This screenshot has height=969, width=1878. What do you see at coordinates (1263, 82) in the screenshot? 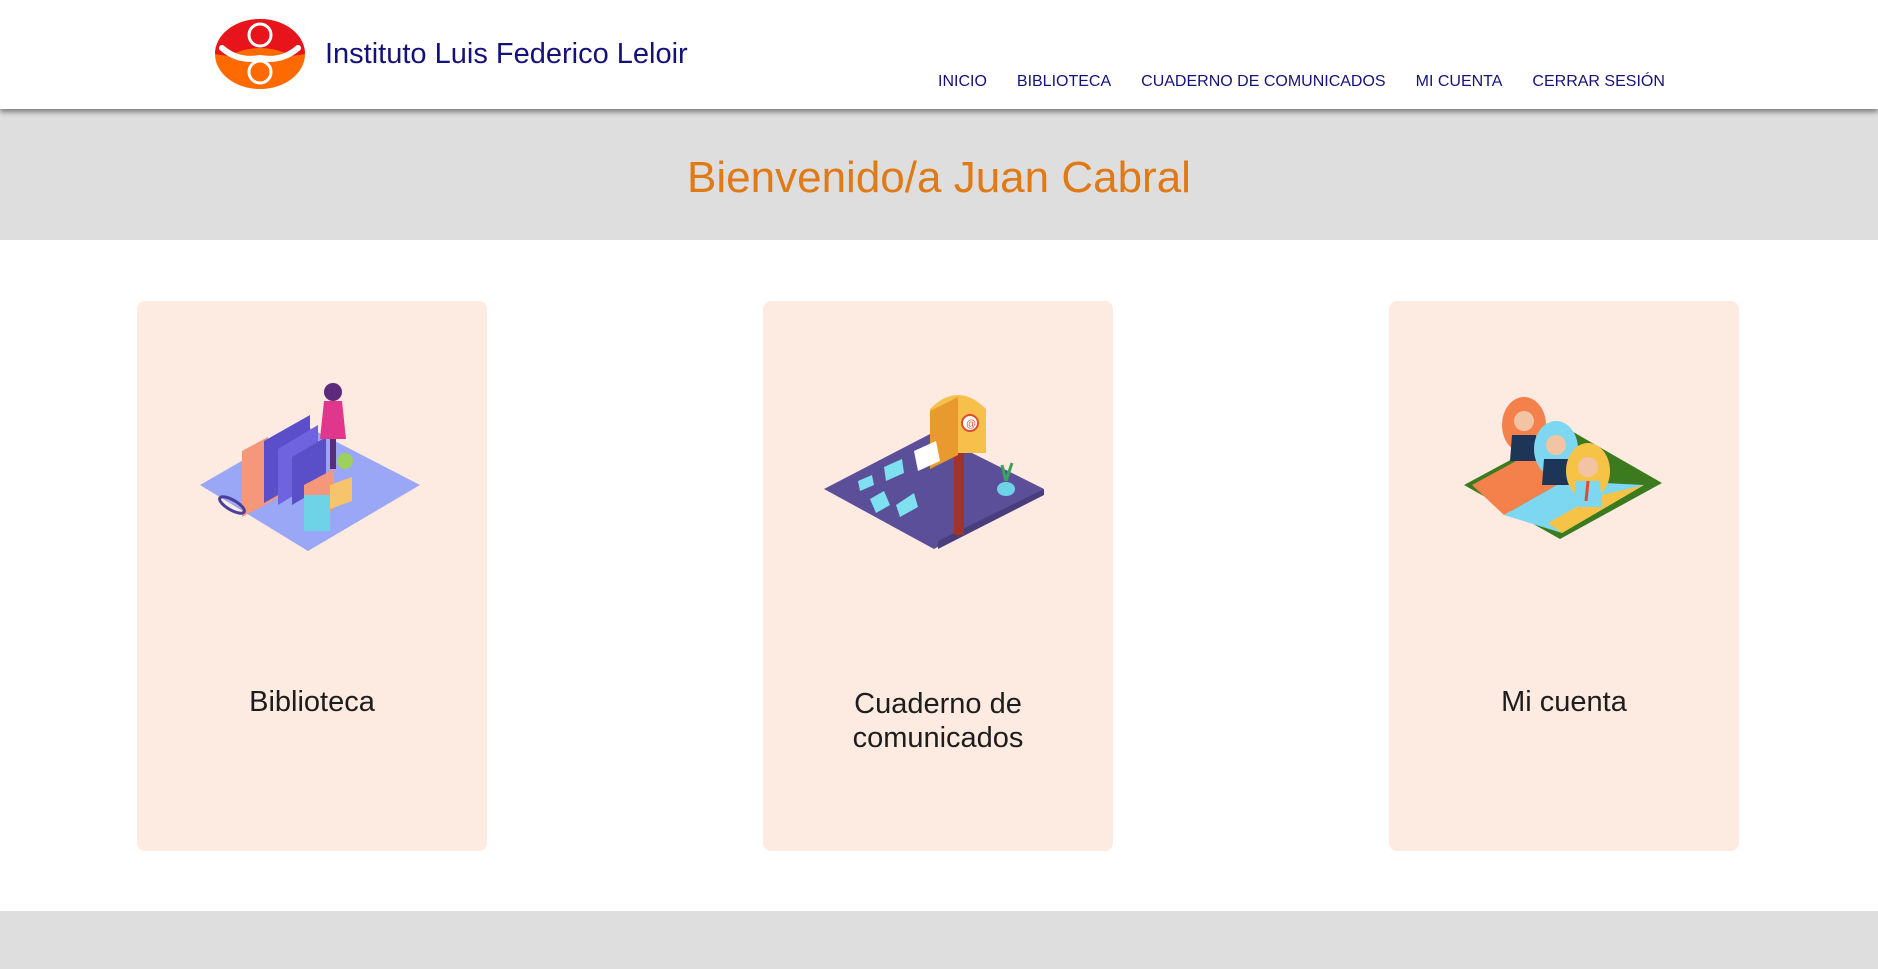
I see `nav-link-cuaderno-de-comunicados: CUADERNO DE COMUNICADOS` at bounding box center [1263, 82].